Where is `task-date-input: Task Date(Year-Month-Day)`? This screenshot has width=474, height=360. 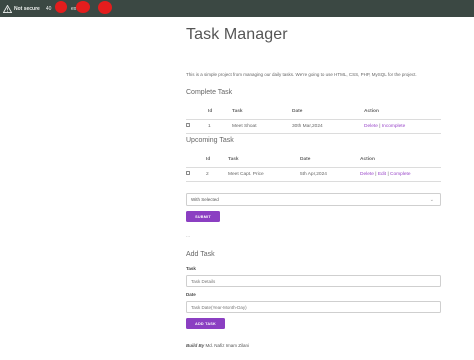 task-date-input: Task Date(Year-Month-Day) is located at coordinates (313, 307).